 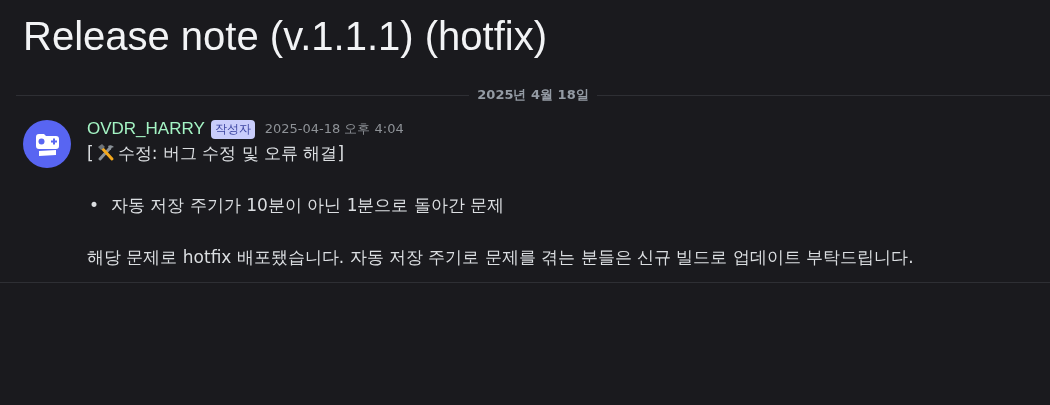 I want to click on date-divider: 2025년 4월 18일, so click(x=533, y=95).